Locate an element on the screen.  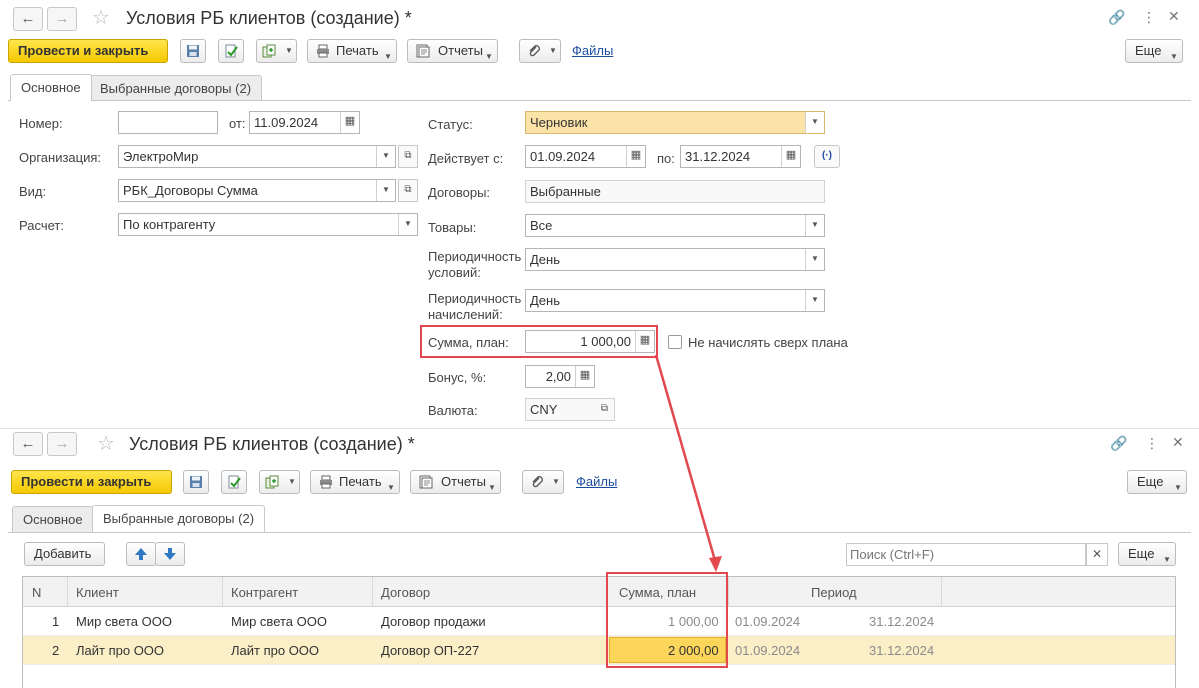
column-header-client: Клиент is located at coordinates (97, 592).